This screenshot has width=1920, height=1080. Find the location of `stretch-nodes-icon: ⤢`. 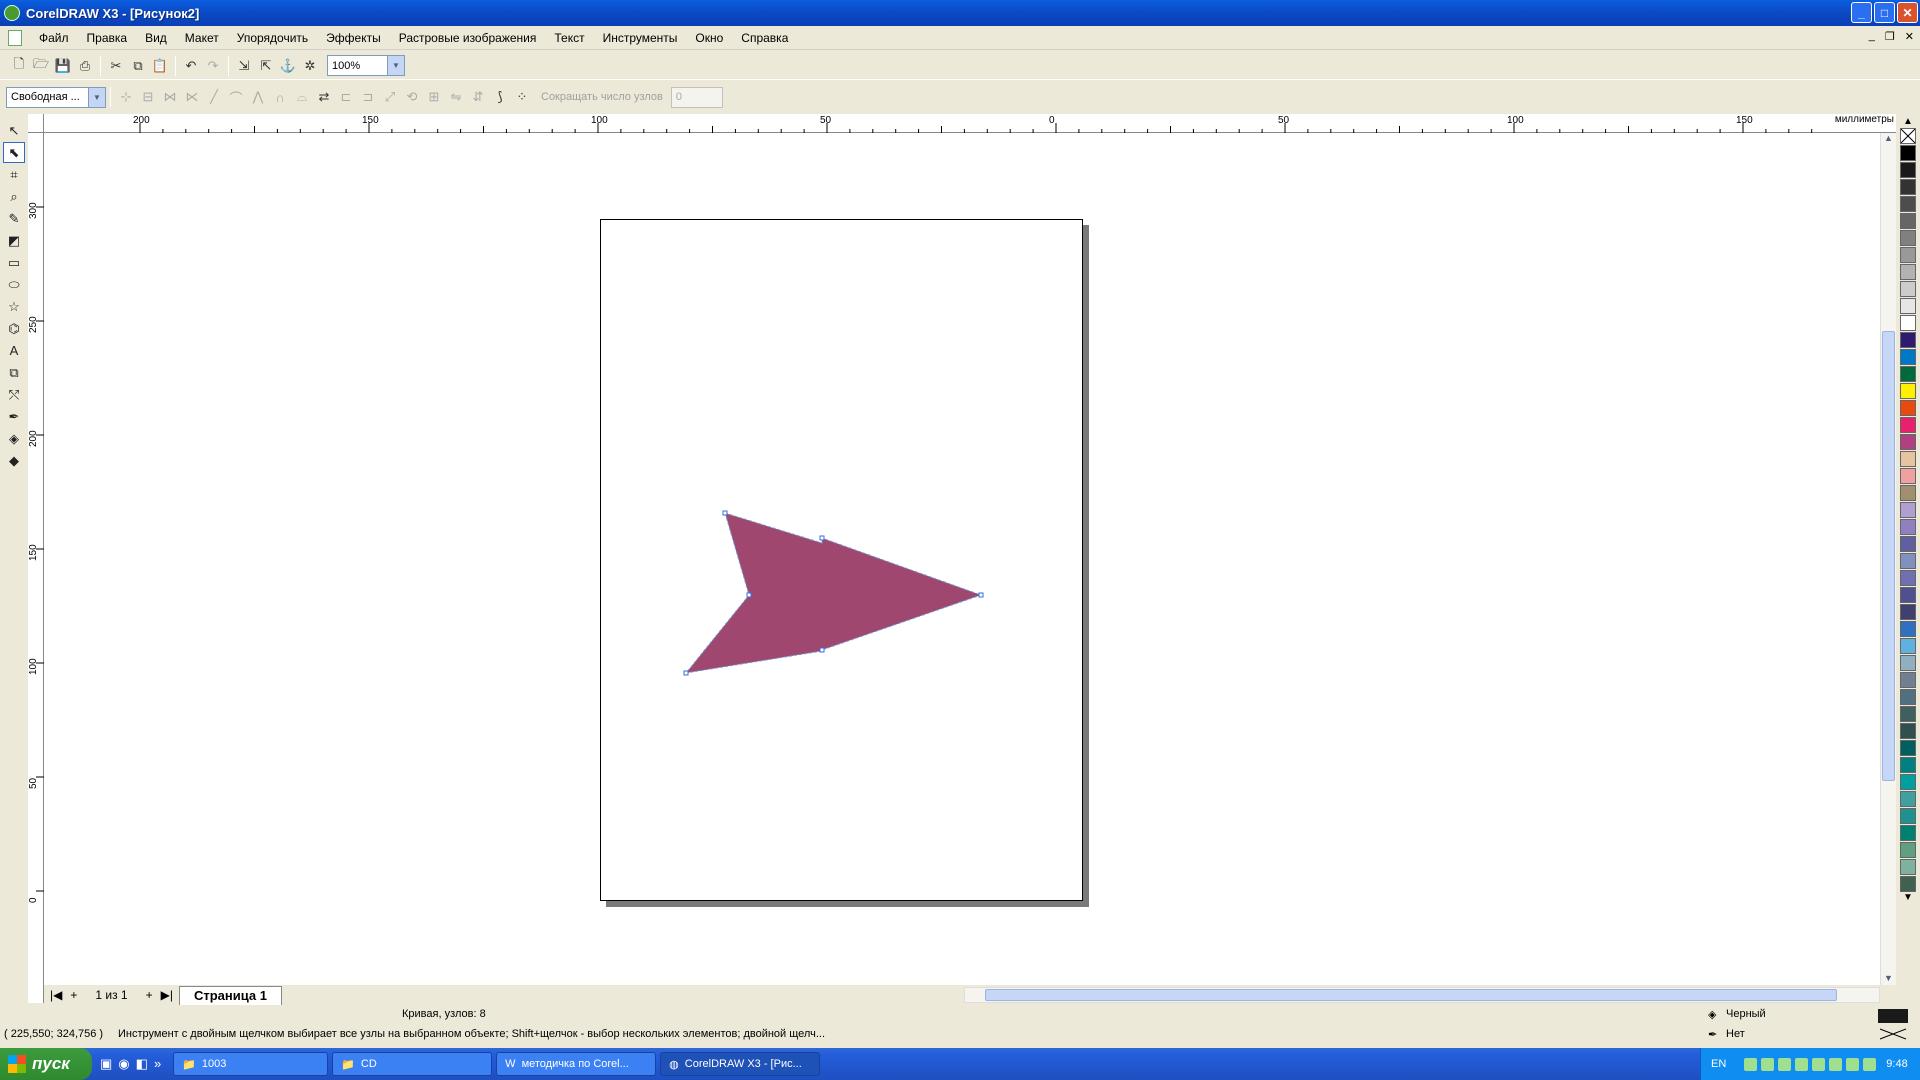

stretch-nodes-icon: ⤢ is located at coordinates (390, 97).